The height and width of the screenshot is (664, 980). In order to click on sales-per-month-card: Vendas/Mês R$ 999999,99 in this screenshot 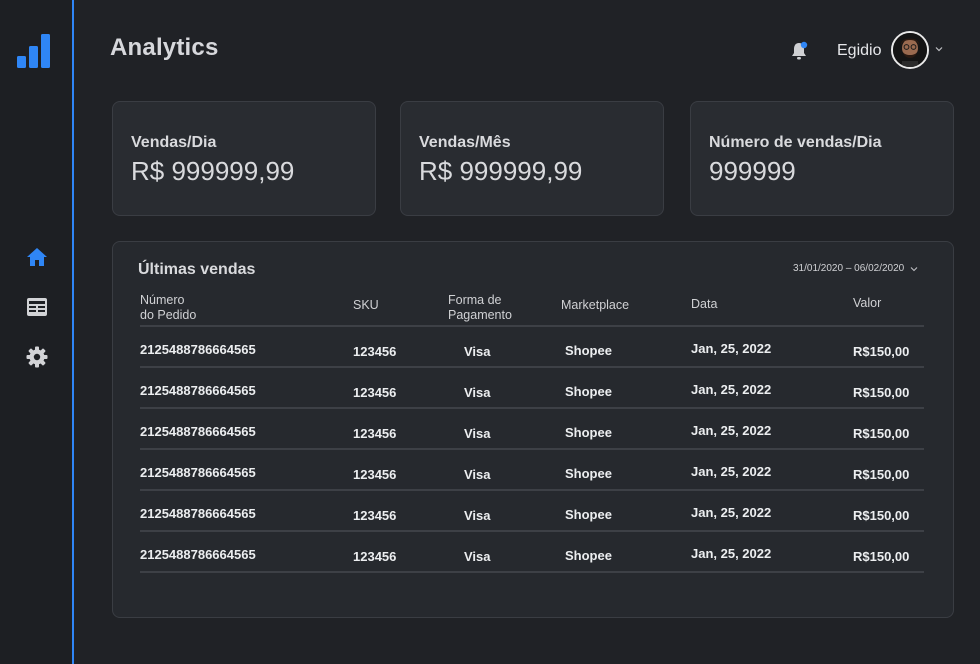, I will do `click(532, 158)`.